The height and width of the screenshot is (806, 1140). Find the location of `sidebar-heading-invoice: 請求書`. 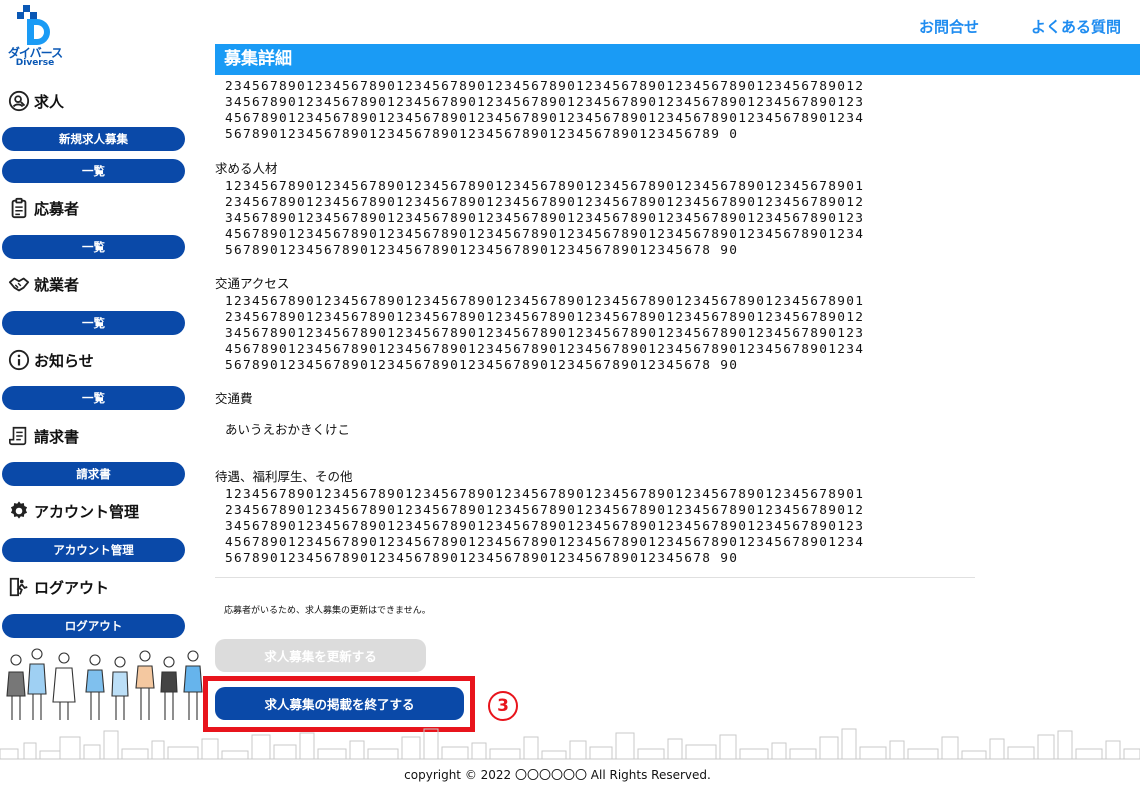

sidebar-heading-invoice: 請求書 is located at coordinates (43, 436).